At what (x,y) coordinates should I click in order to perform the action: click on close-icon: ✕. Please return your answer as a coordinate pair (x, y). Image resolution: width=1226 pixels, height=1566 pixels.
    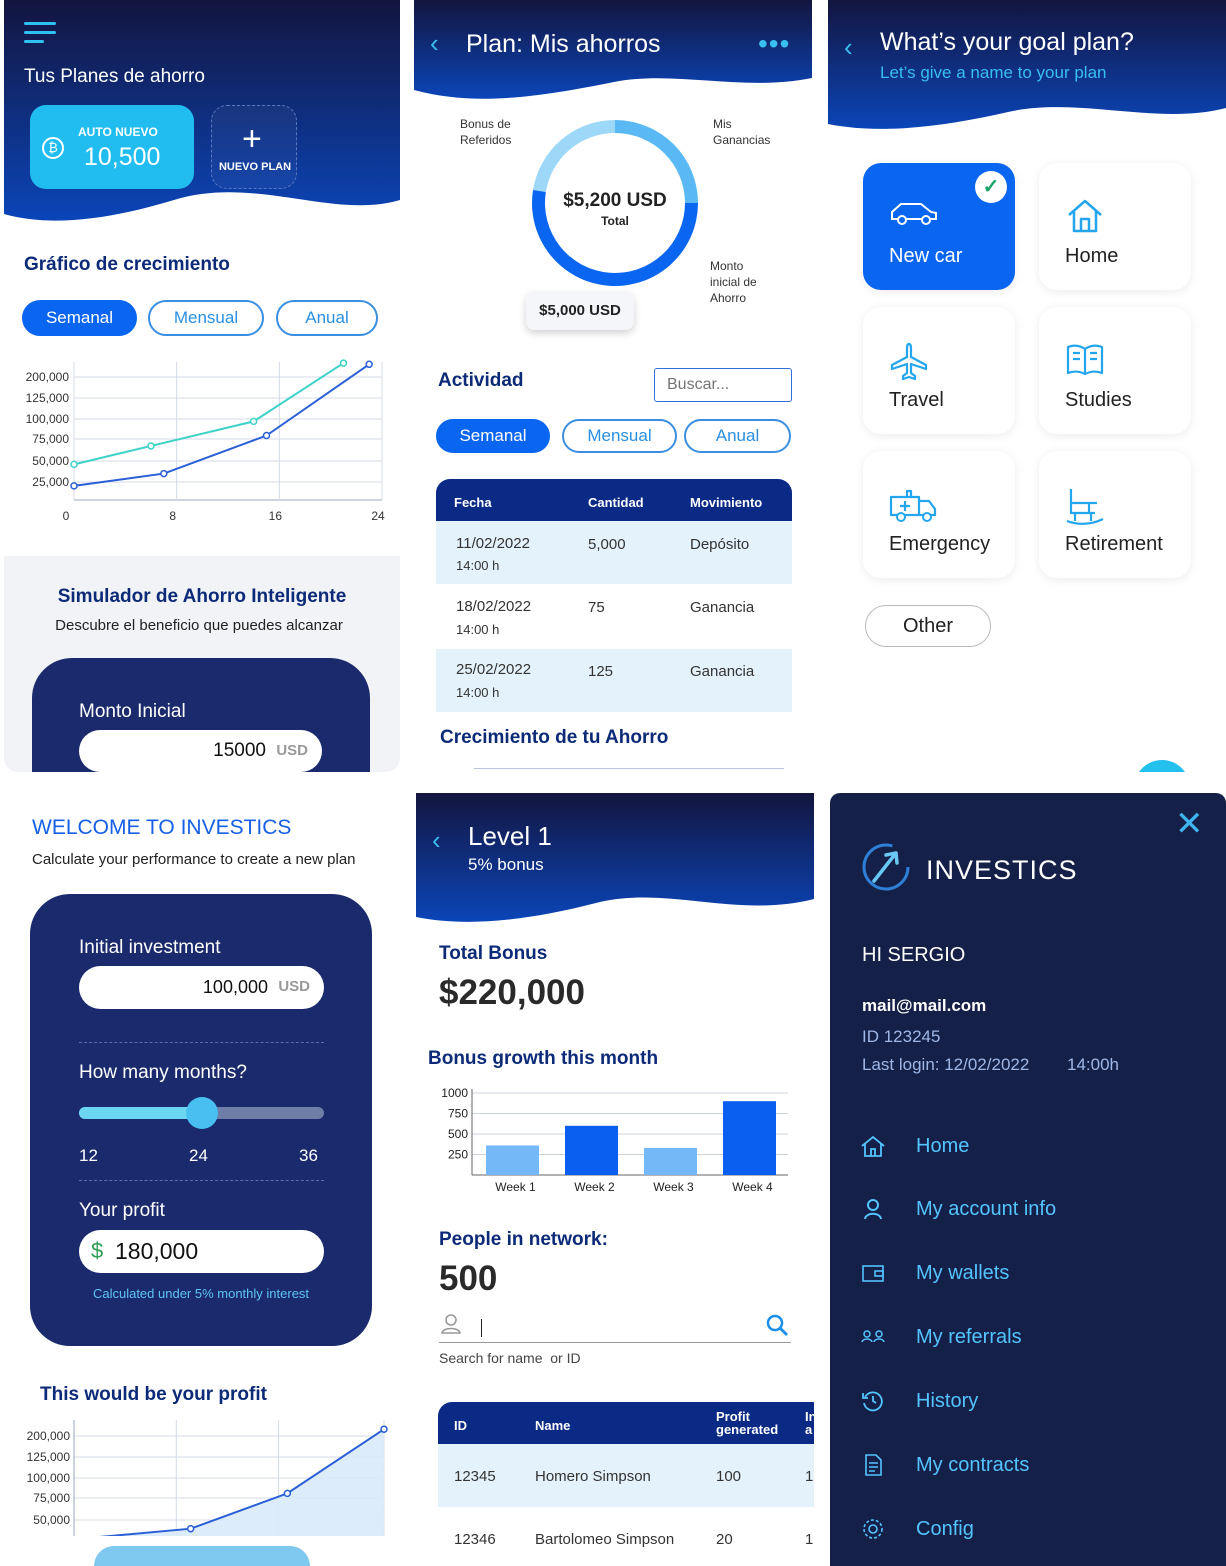
    Looking at the image, I should click on (1189, 824).